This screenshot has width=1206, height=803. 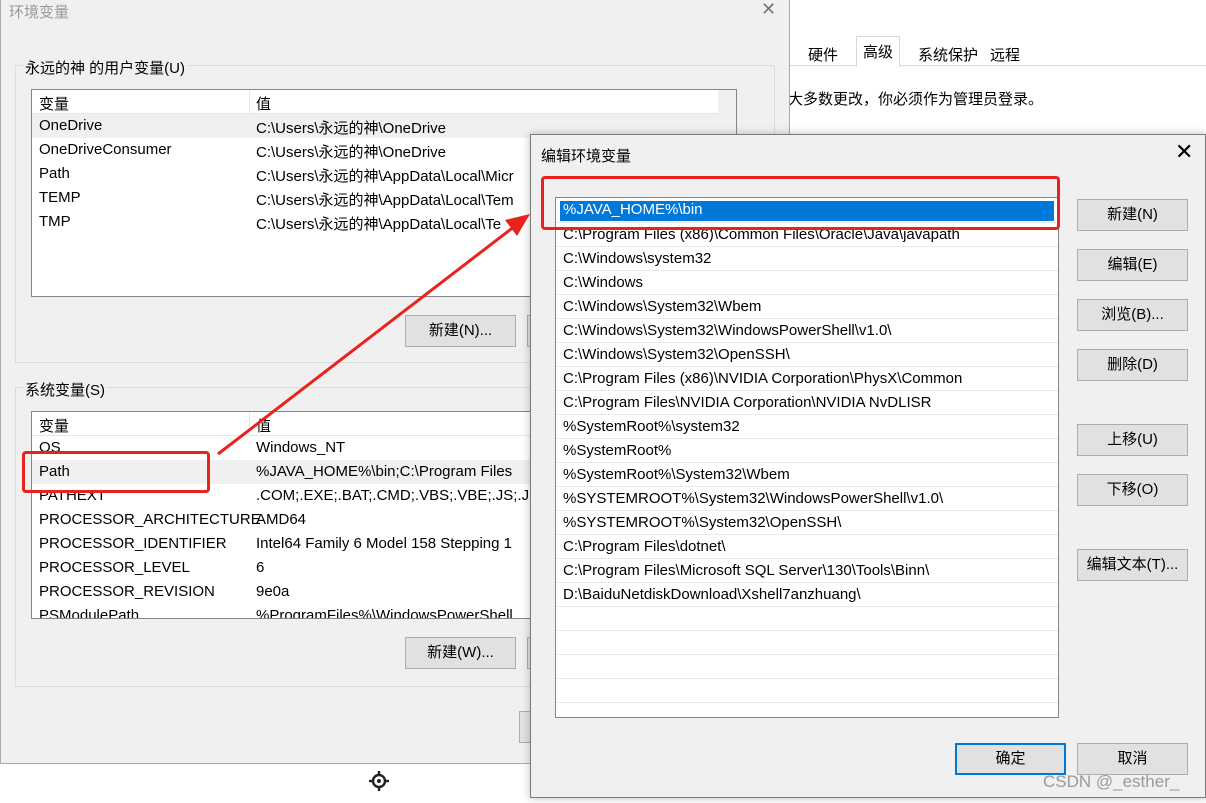 What do you see at coordinates (807, 259) in the screenshot?
I see `list-item: C:\Windows\system32` at bounding box center [807, 259].